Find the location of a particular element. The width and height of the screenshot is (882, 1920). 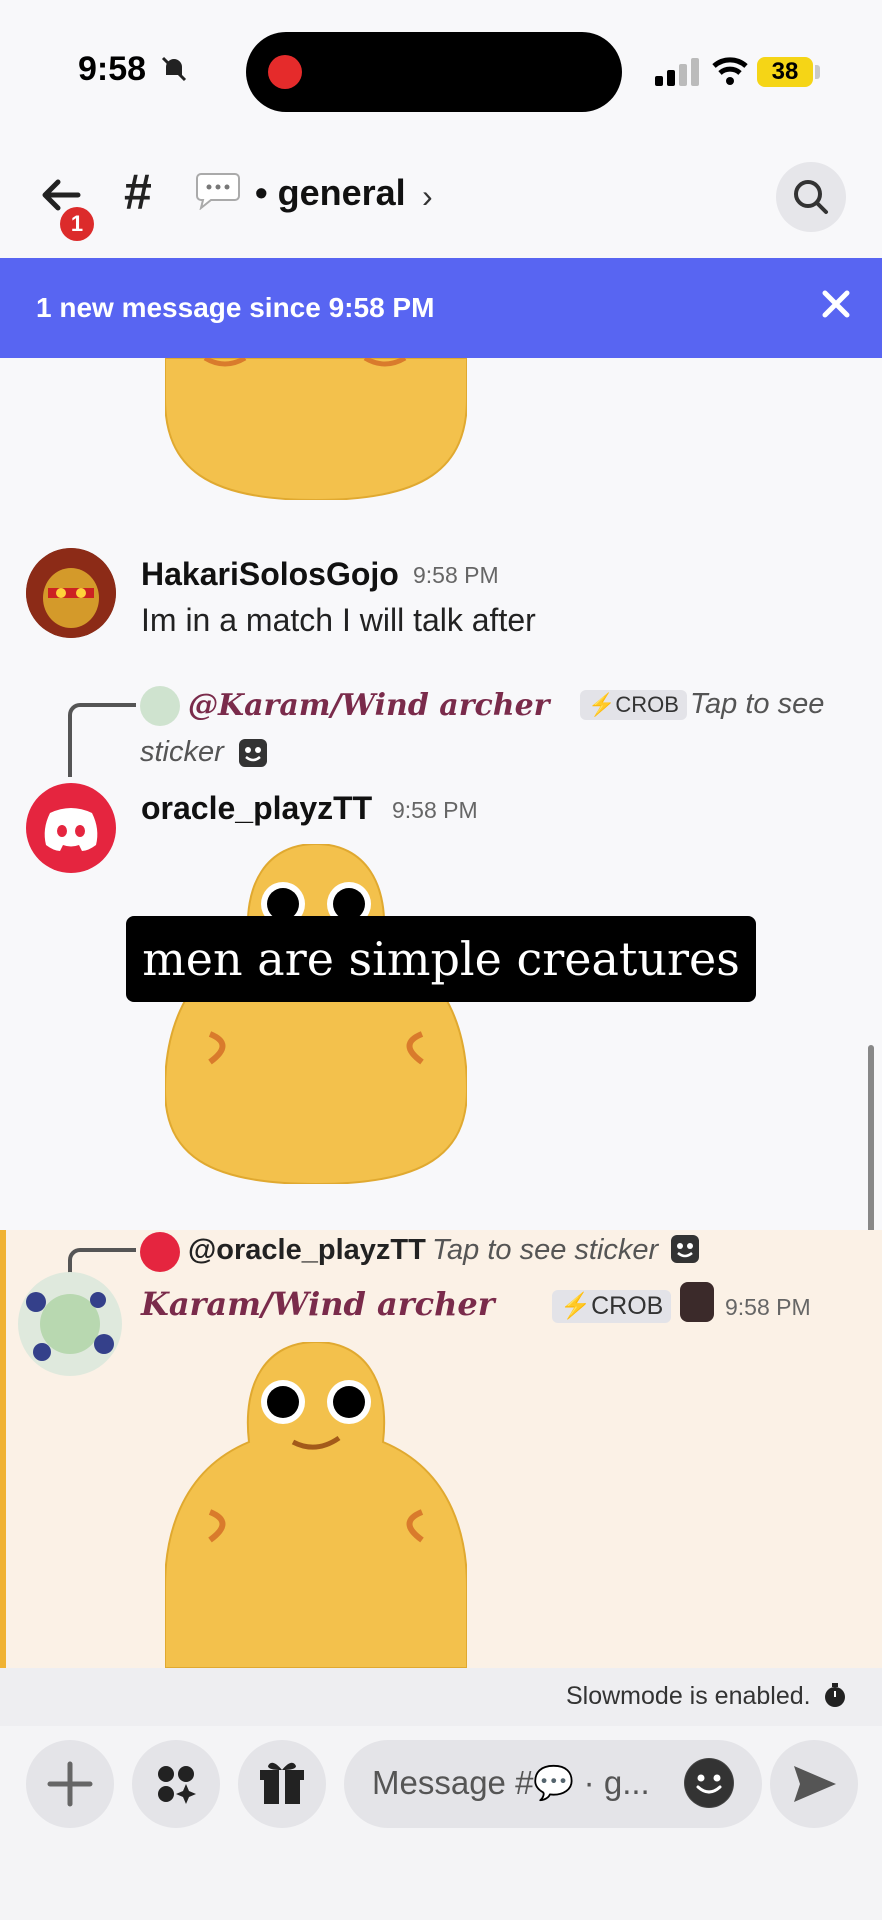

masked-face-icon is located at coordinates (71, 593).